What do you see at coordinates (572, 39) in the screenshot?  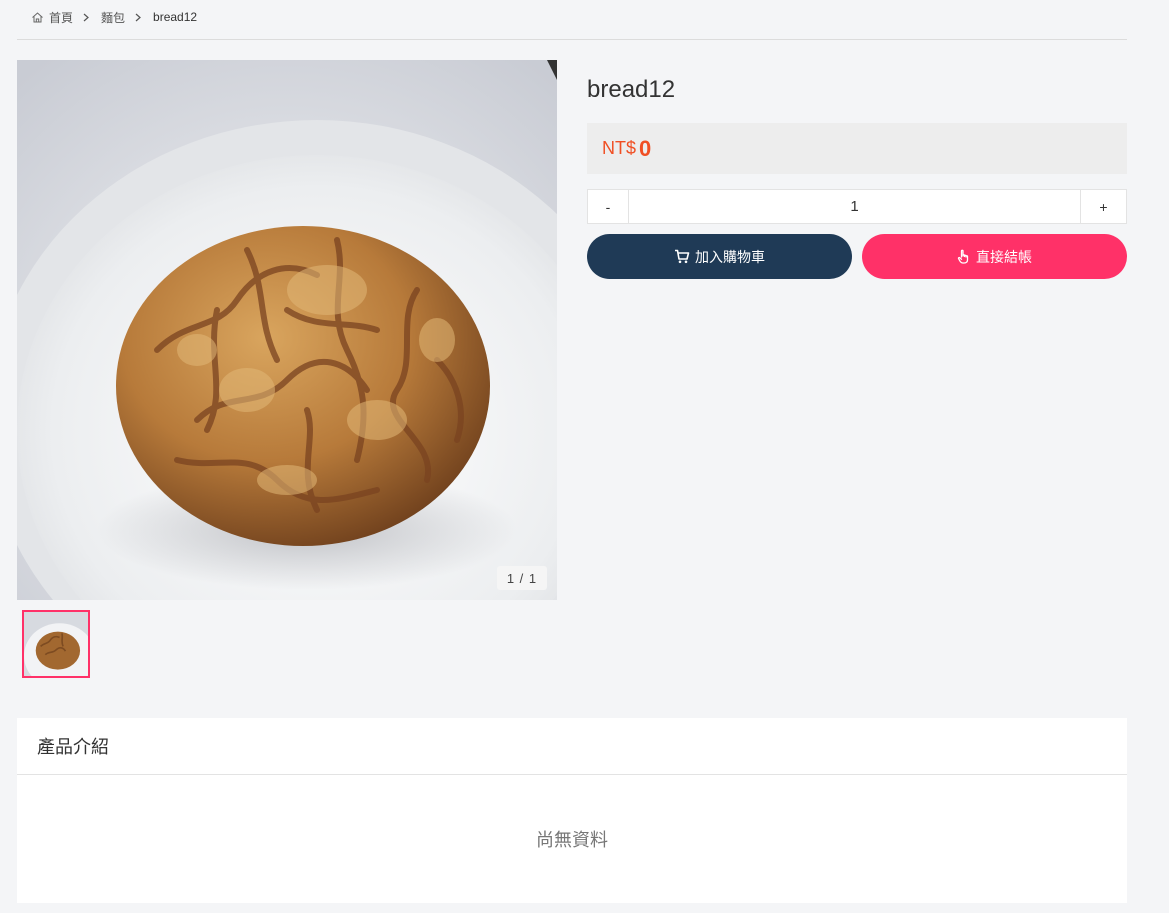 I see `header-divider` at bounding box center [572, 39].